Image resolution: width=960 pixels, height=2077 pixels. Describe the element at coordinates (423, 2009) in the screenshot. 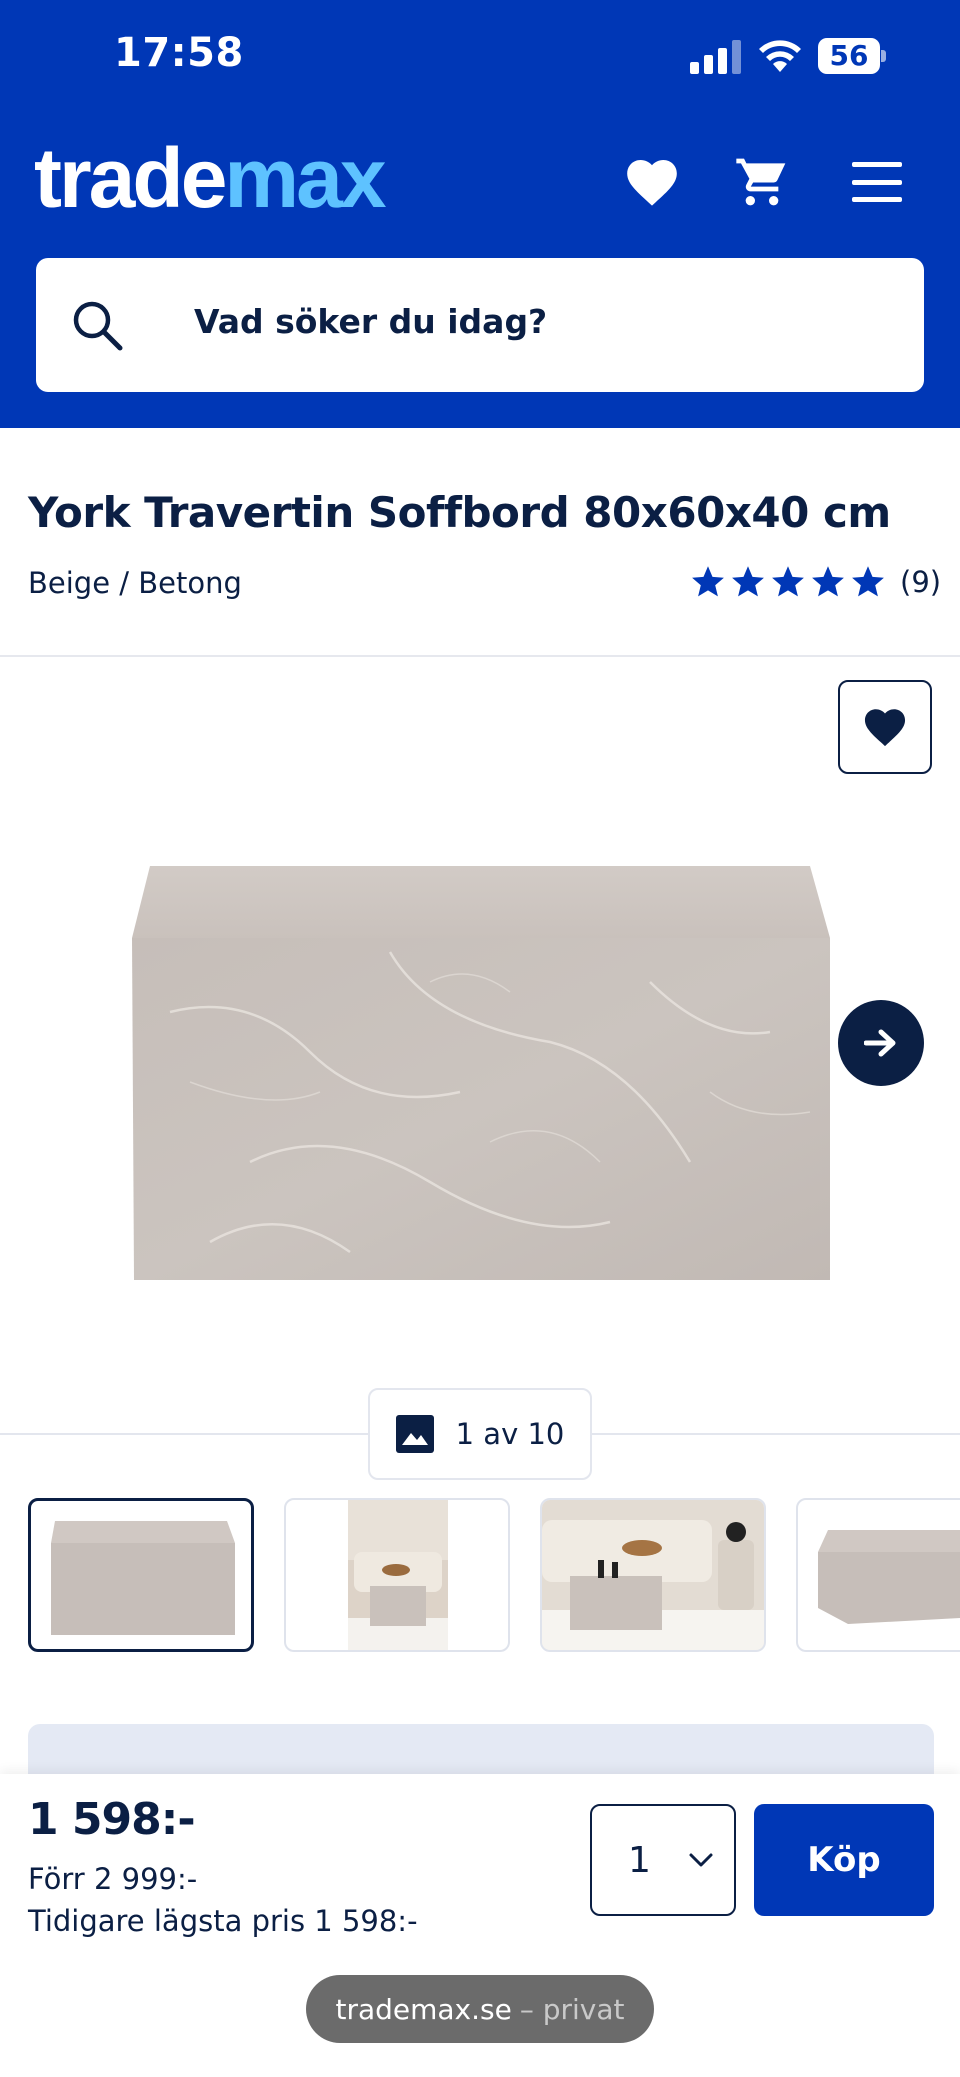

I see `browser-domain: trademax.se` at that location.